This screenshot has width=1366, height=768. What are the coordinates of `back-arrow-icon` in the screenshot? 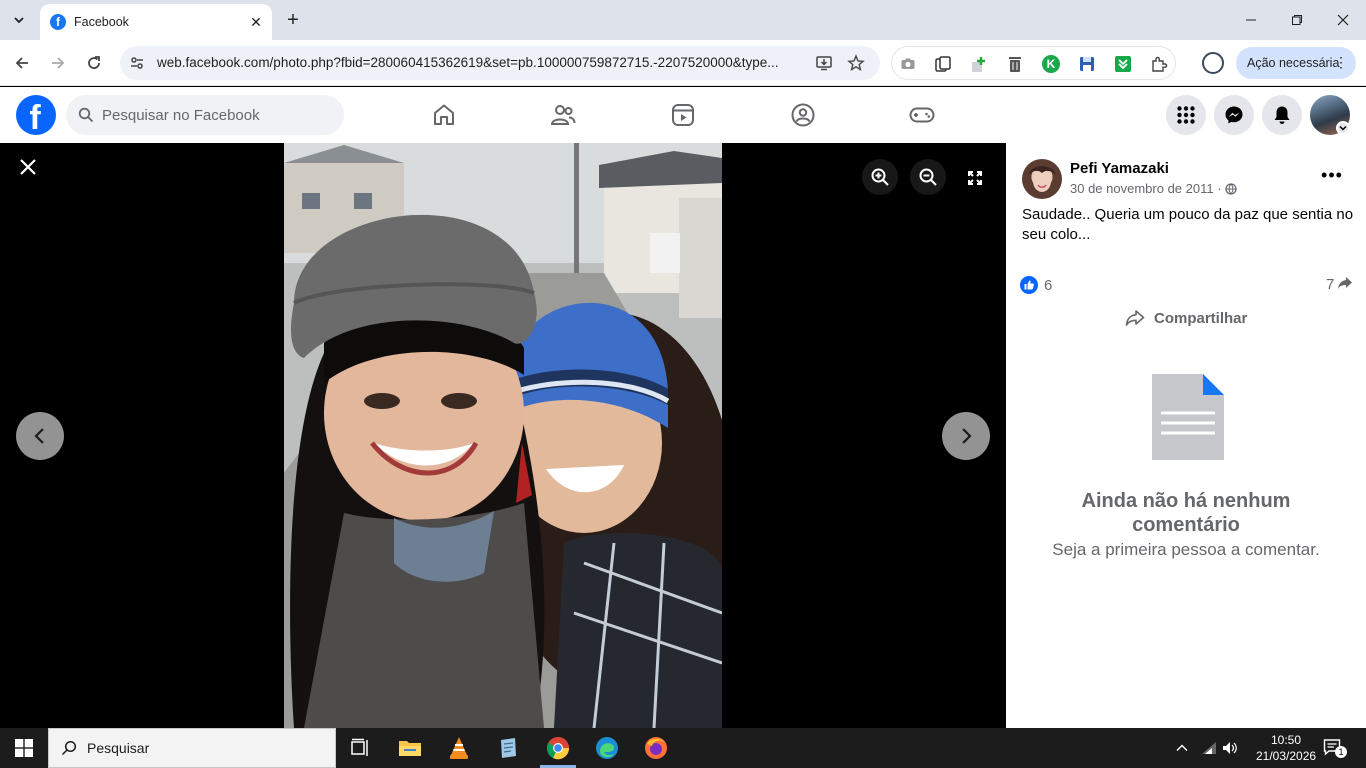 It's located at (22, 63).